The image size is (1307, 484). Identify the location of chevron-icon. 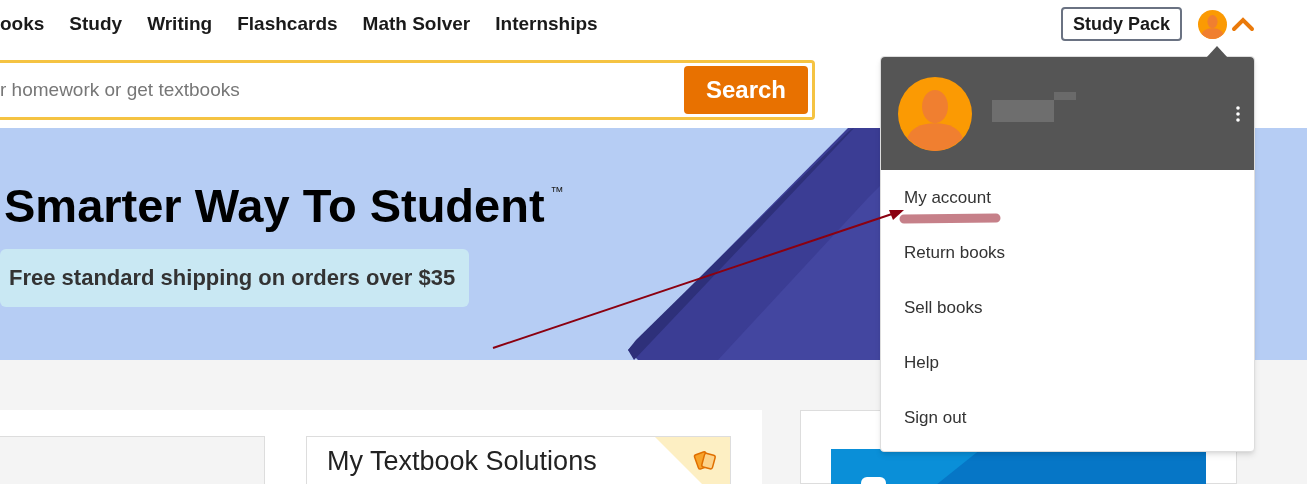
(1243, 24).